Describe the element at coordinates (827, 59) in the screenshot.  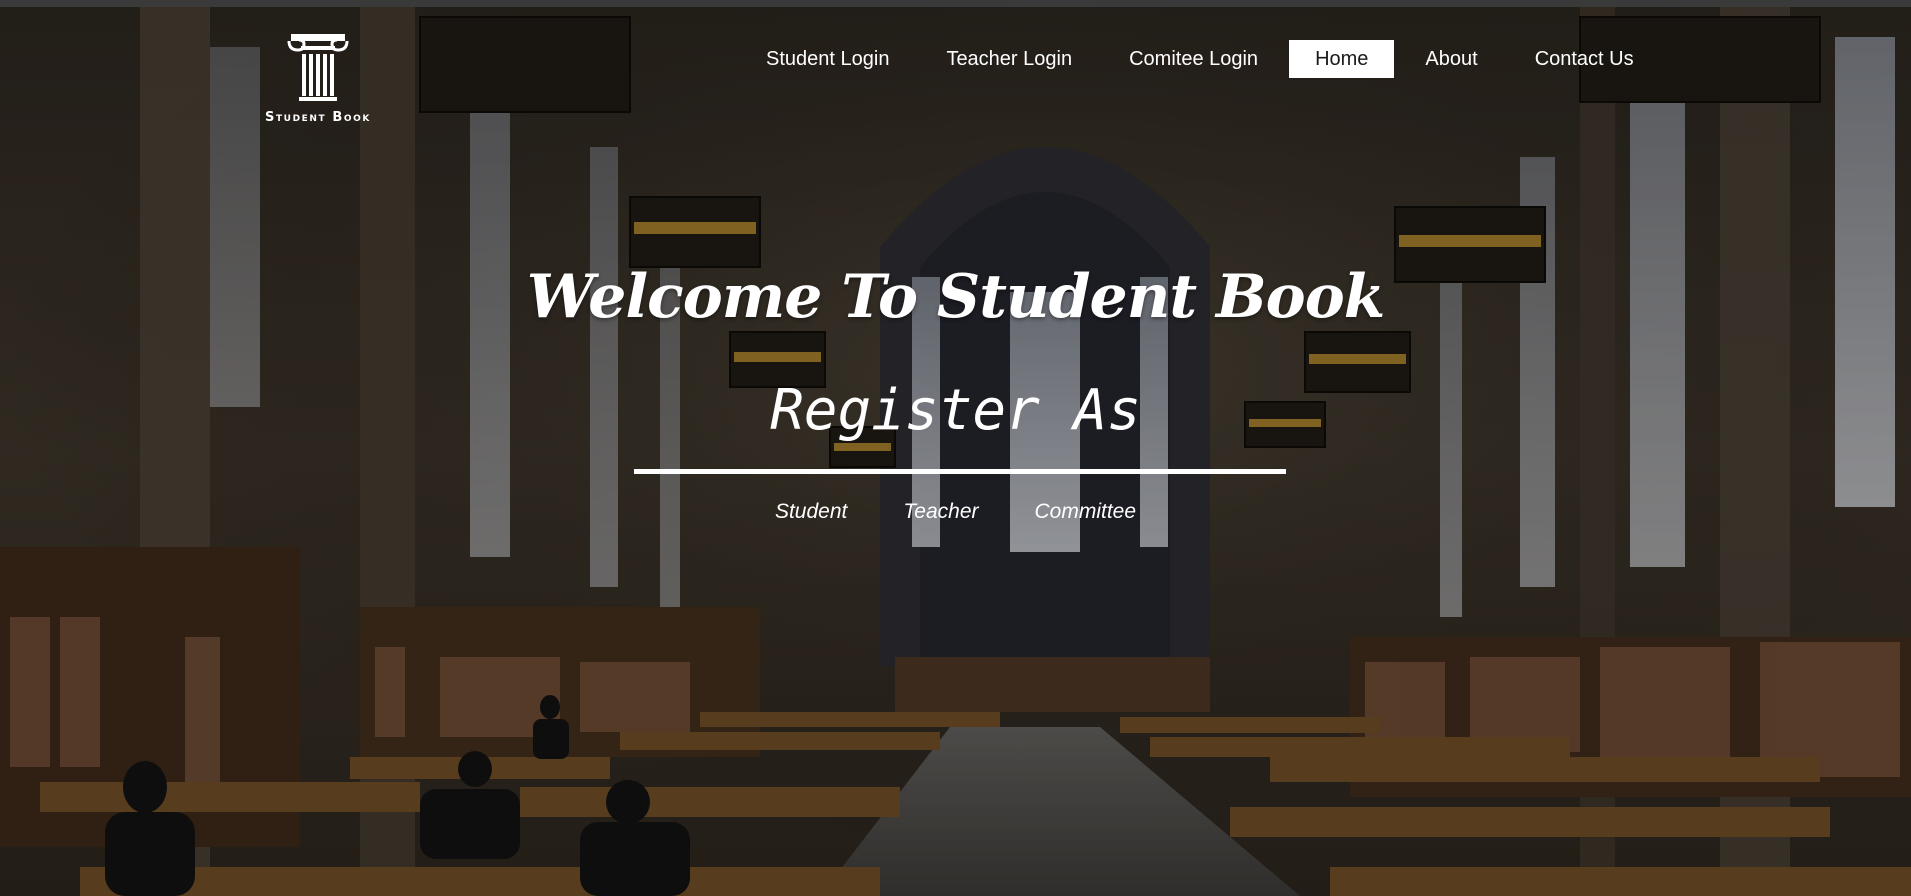
I see `nav-student-login: Student Login` at that location.